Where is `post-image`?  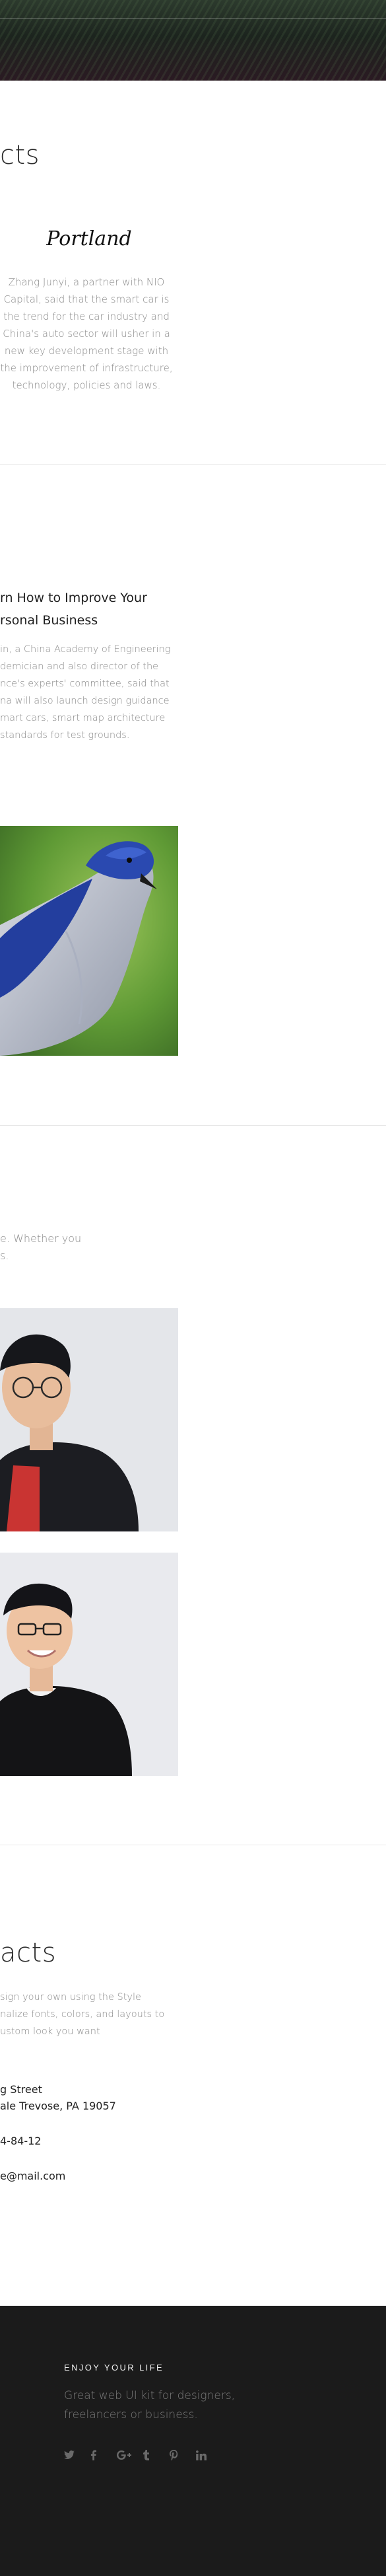
post-image is located at coordinates (89, 941).